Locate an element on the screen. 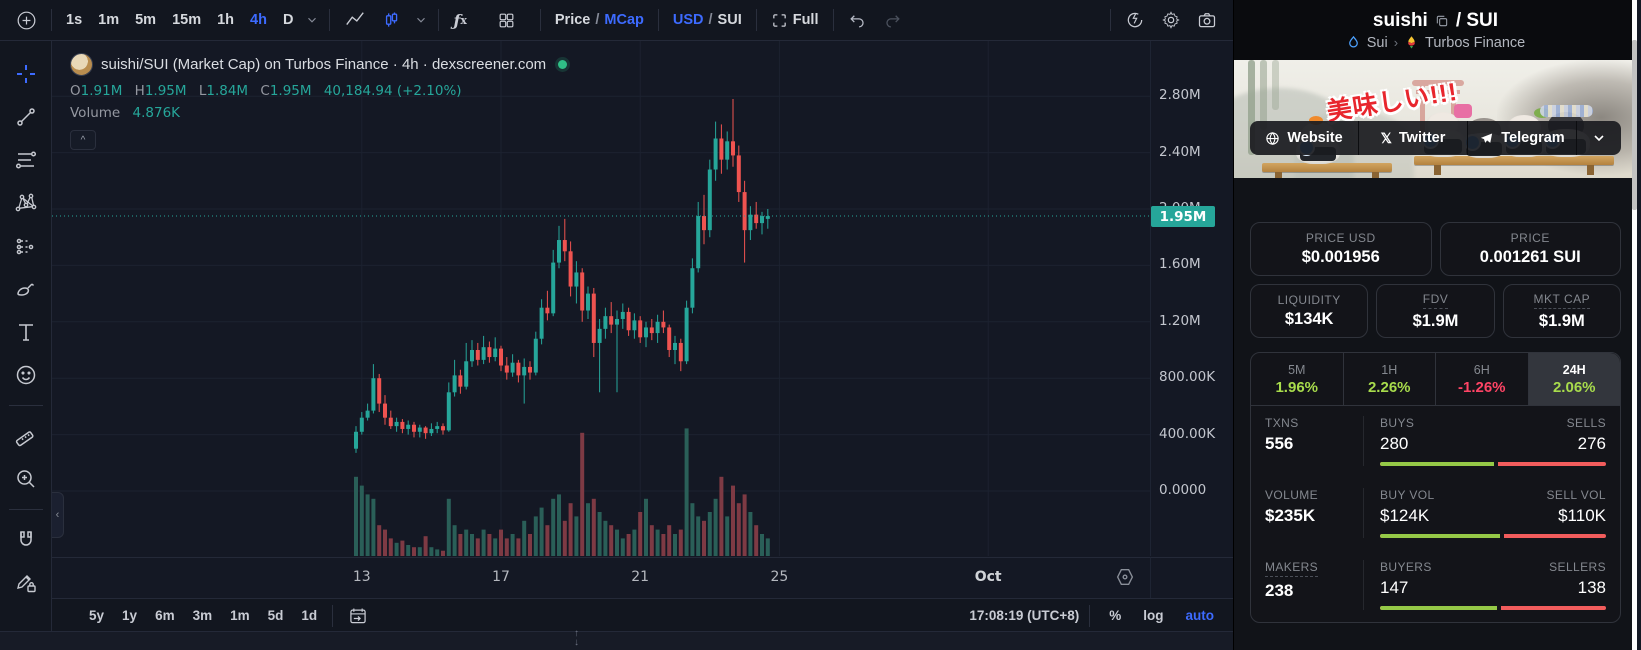 The width and height of the screenshot is (1641, 650). price-axis-label: 2.40M is located at coordinates (1180, 151).